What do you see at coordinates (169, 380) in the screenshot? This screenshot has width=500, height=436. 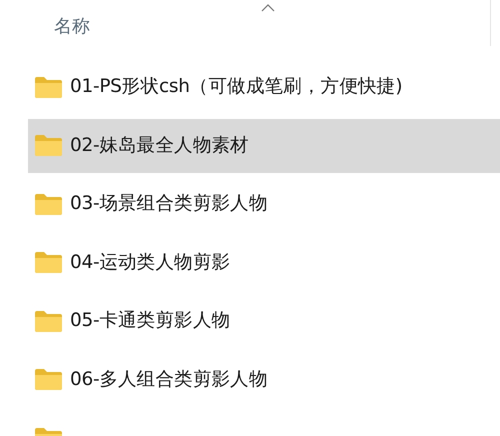 I see `folder-name: 06-多人组合类剪影人物` at bounding box center [169, 380].